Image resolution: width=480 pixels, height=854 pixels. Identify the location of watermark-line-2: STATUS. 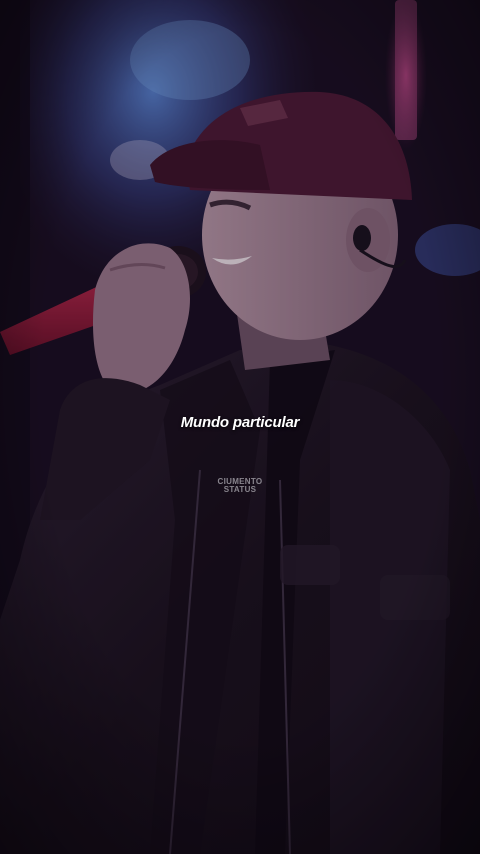
(240, 489).